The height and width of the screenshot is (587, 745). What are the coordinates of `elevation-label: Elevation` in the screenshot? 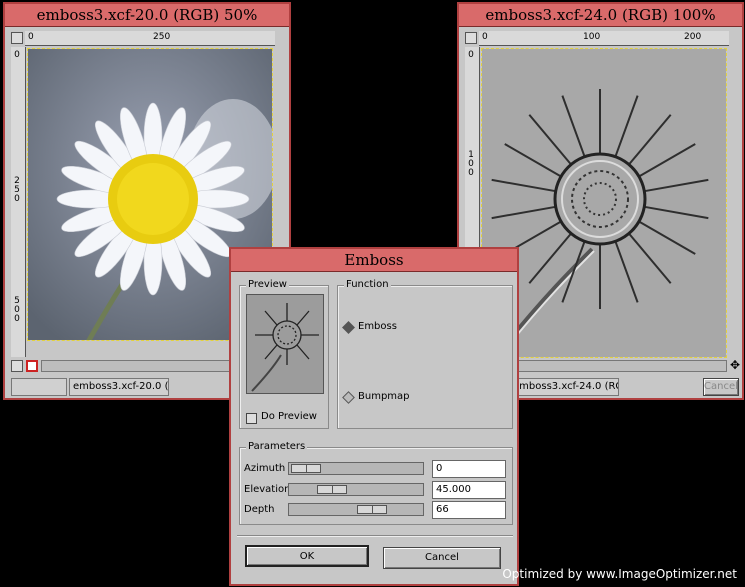 It's located at (267, 489).